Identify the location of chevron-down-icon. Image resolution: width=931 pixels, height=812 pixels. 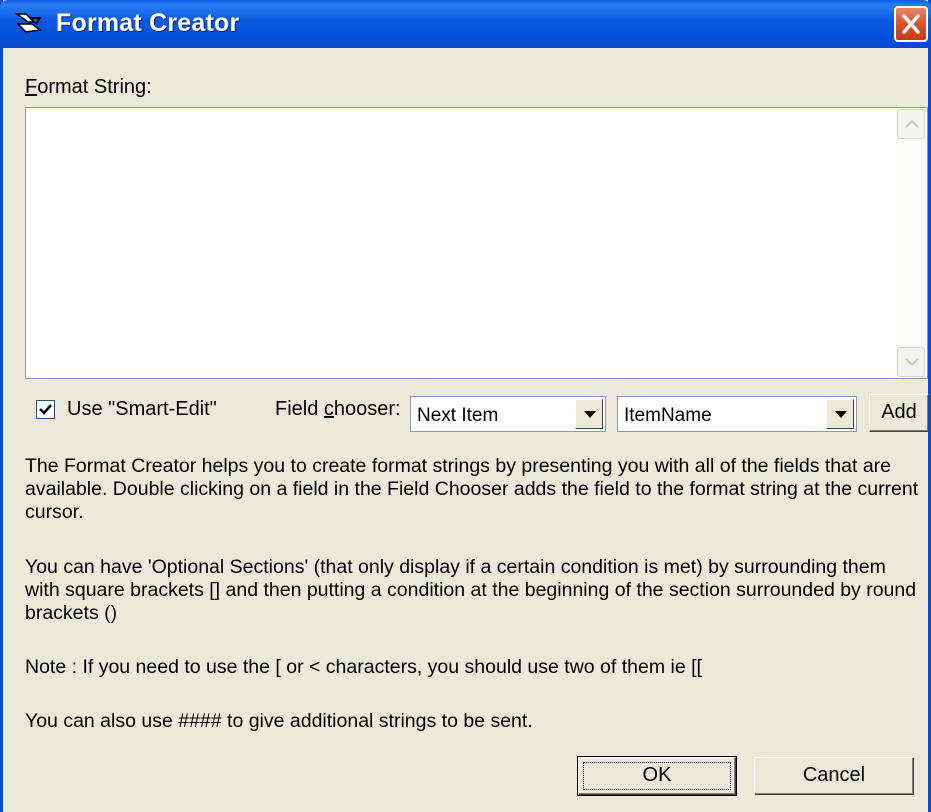
(912, 362).